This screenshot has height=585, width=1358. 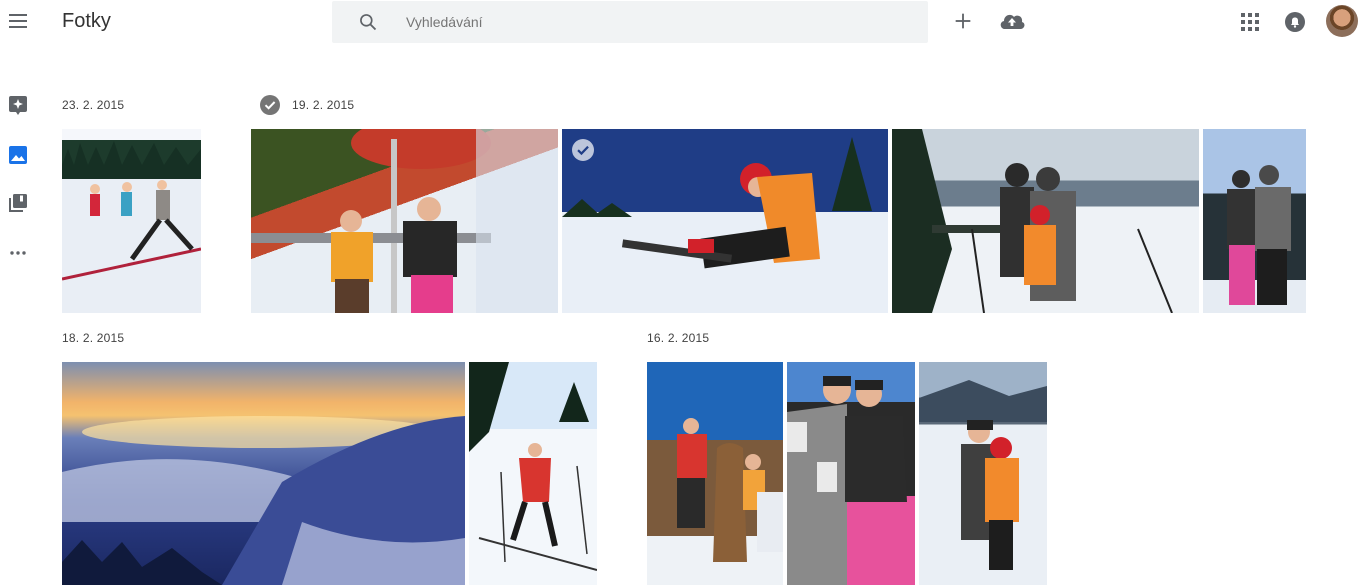 I want to click on search-icon, so click(x=368, y=22).